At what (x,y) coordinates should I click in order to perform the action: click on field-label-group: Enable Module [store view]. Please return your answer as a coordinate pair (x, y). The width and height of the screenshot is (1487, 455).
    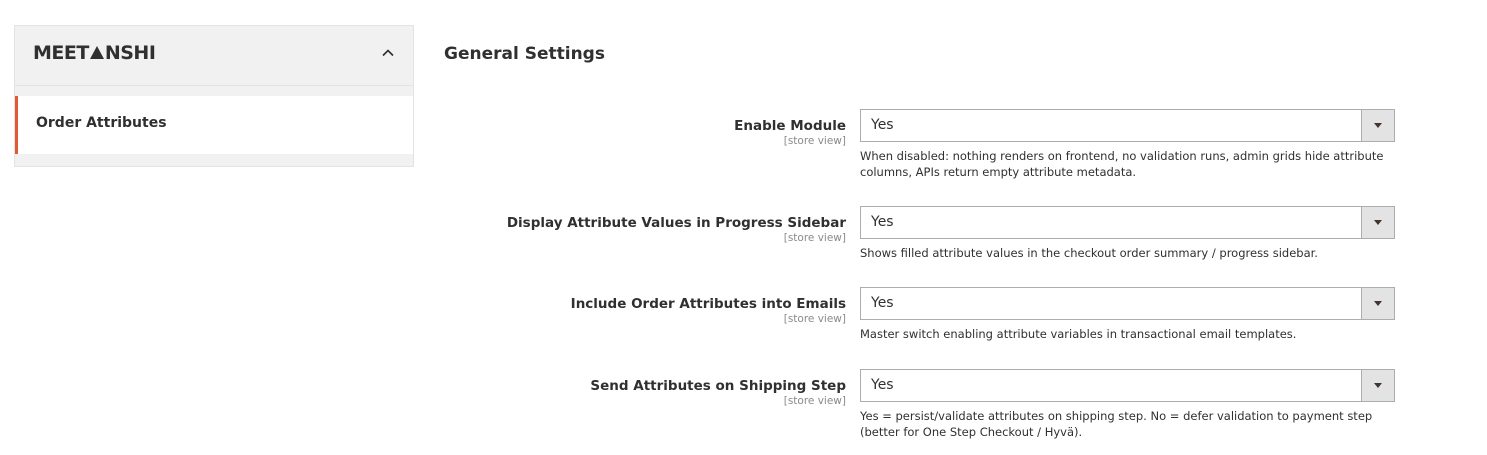
    Looking at the image, I should click on (646, 132).